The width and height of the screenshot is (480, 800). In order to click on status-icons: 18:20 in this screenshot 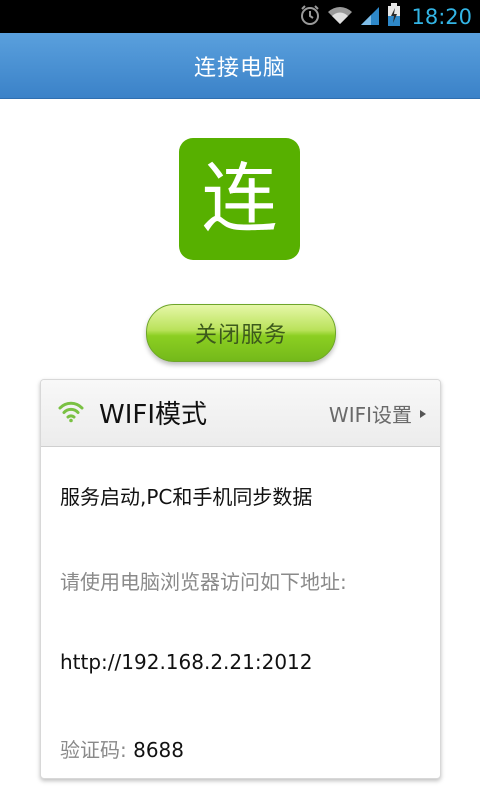, I will do `click(385, 16)`.